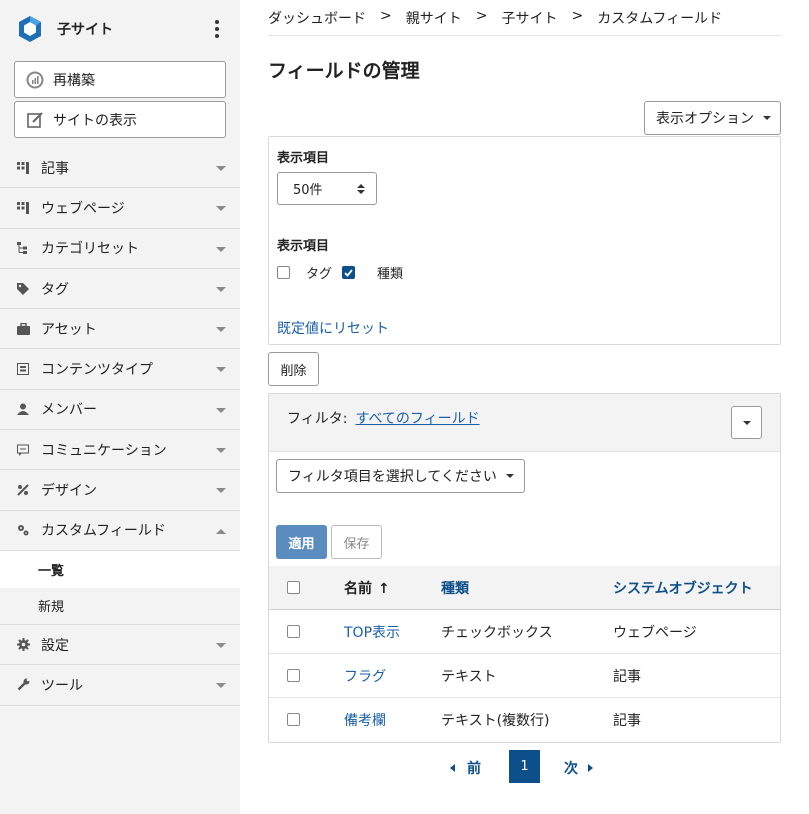 This screenshot has width=809, height=814. Describe the element at coordinates (23, 168) in the screenshot. I see `entries-icon` at that location.